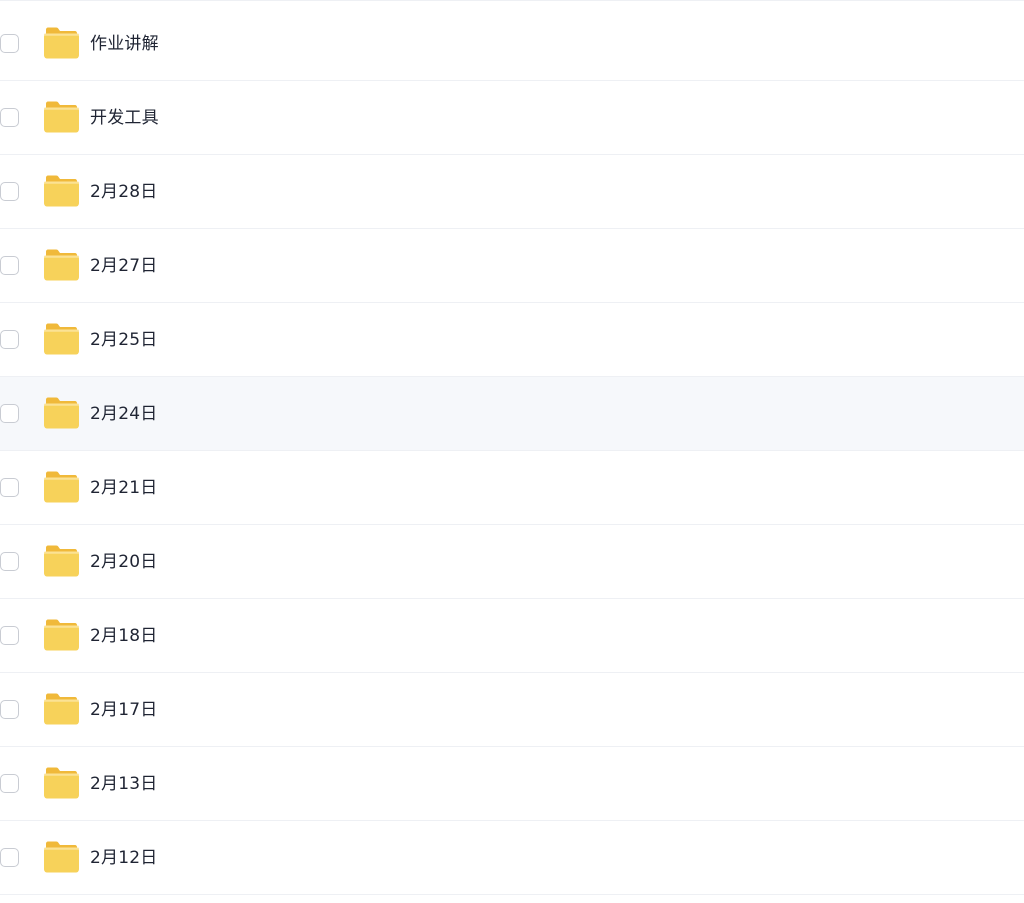  I want to click on item-name: 2月13日, so click(124, 784).